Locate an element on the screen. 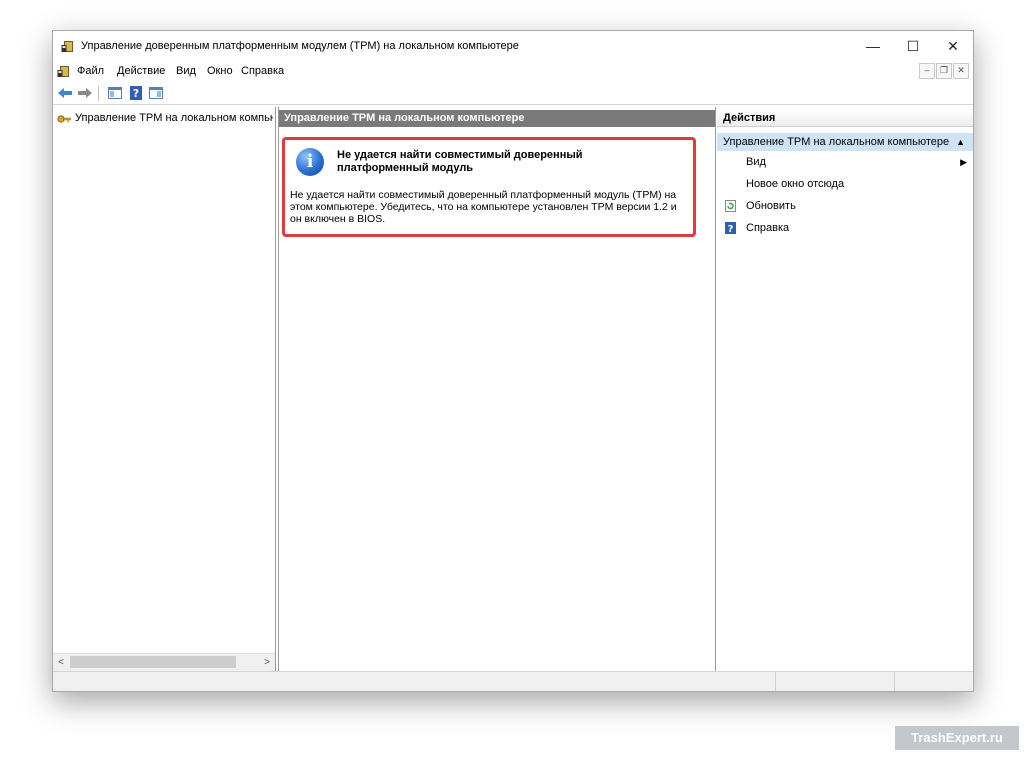  tpm-key-icon is located at coordinates (64, 119).